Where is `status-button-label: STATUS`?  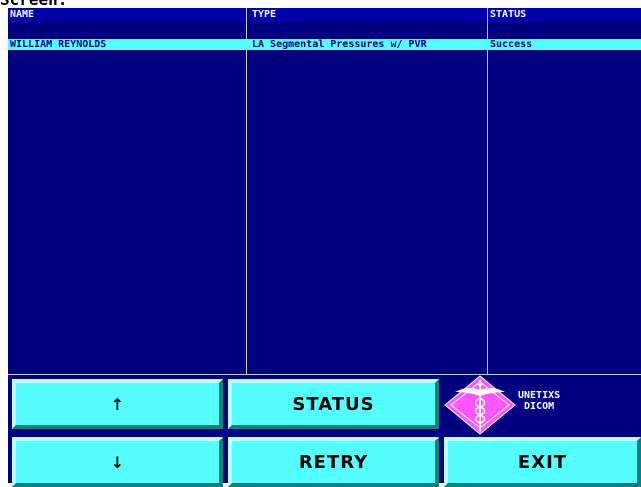 status-button-label: STATUS is located at coordinates (333, 404).